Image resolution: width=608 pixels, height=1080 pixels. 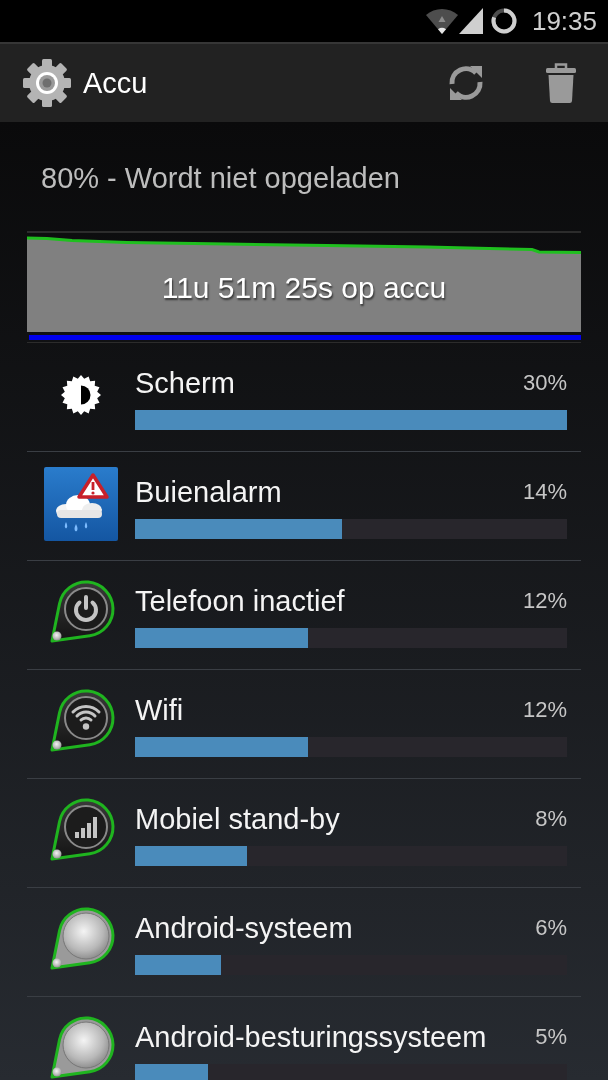 I want to click on battery-status-text: 80% - Wordt niet opgeladen, so click(x=220, y=178).